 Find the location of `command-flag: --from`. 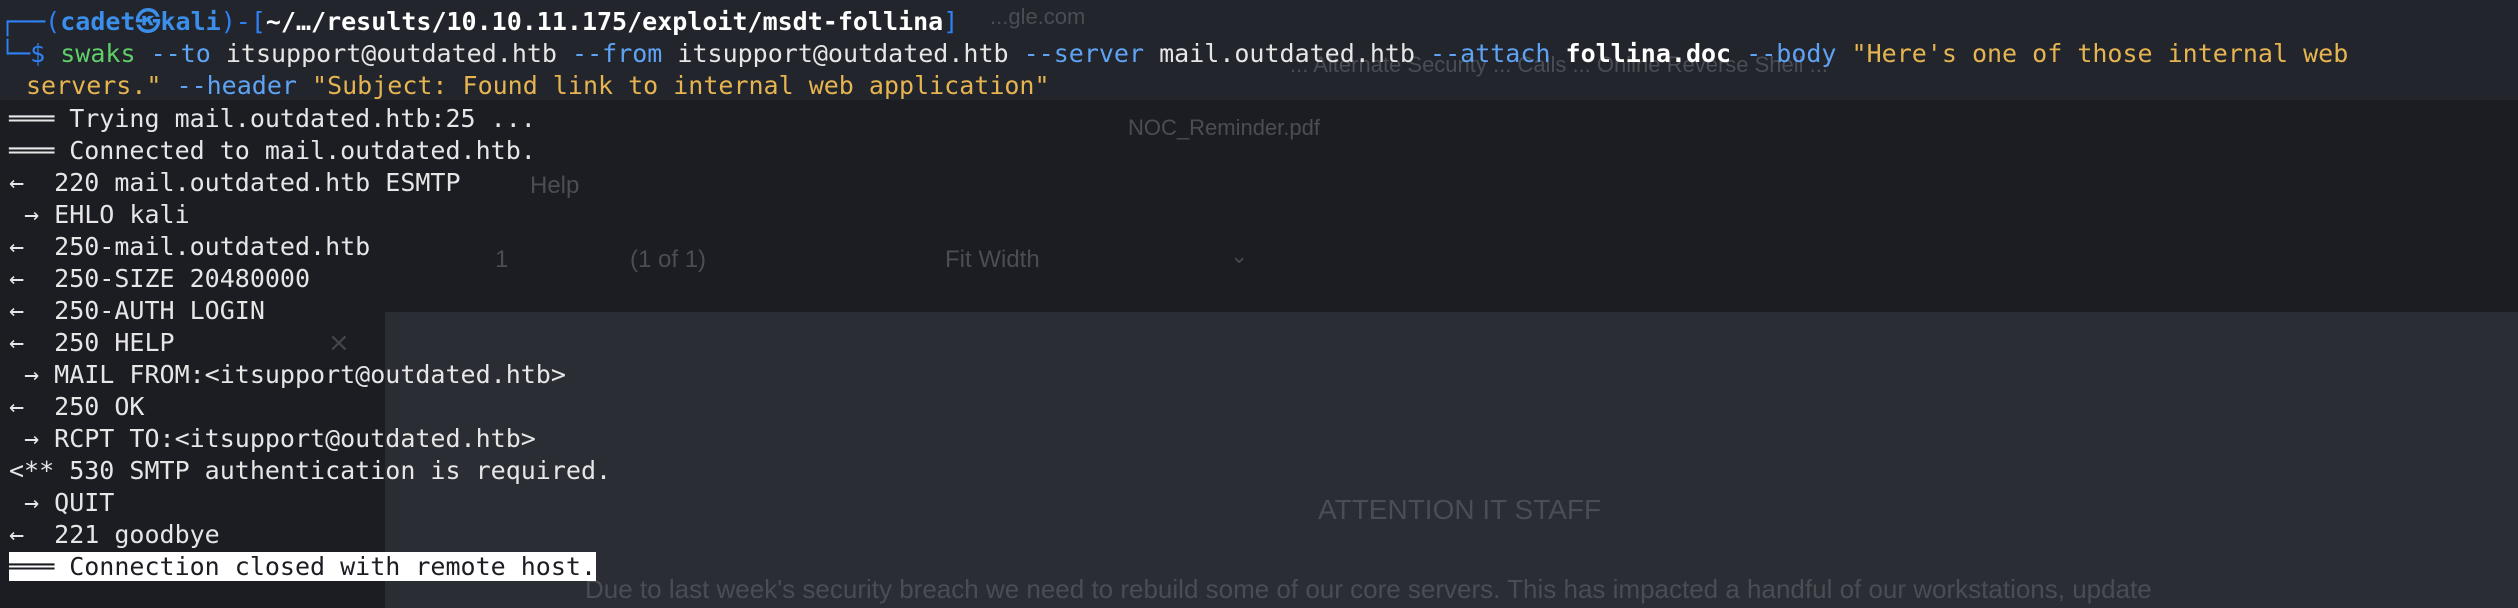

command-flag: --from is located at coordinates (617, 53).